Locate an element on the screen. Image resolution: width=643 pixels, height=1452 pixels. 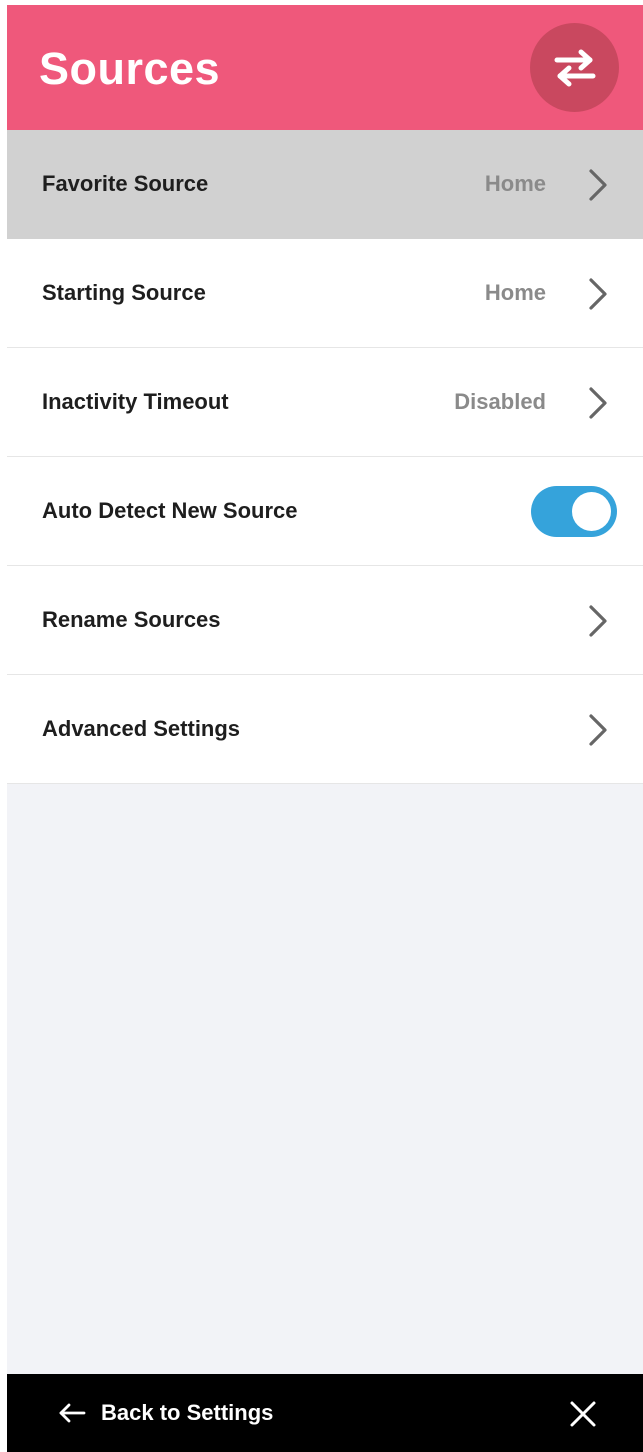
swap-source-button is located at coordinates (574, 67).